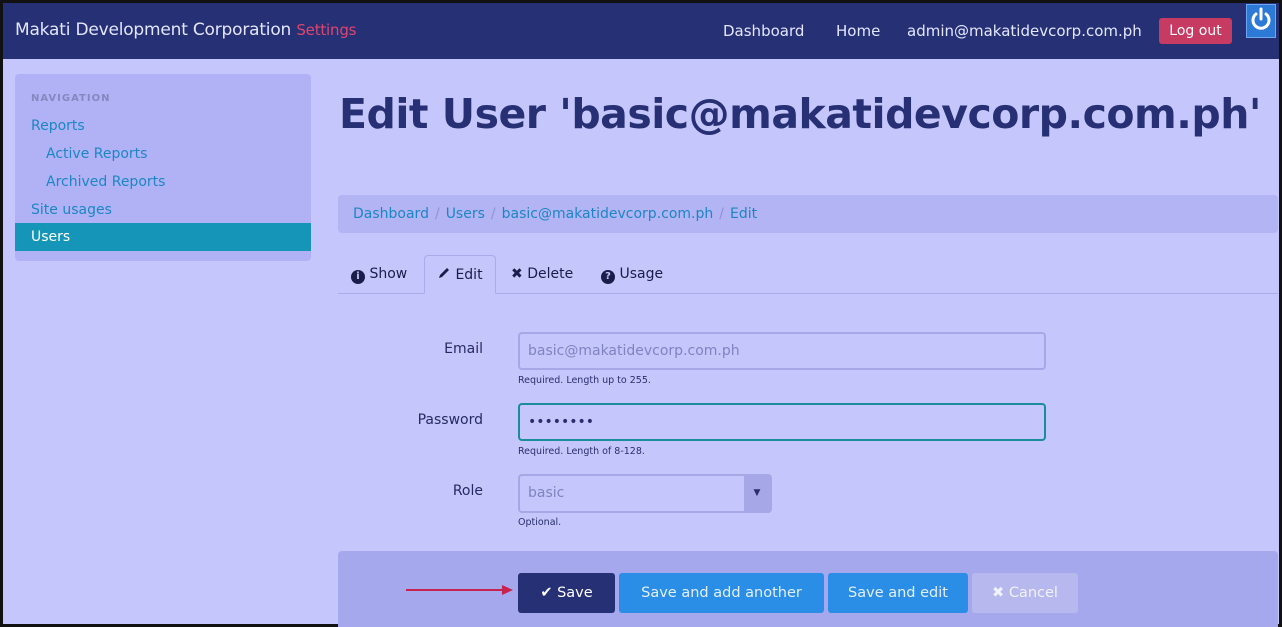 The height and width of the screenshot is (627, 1282). What do you see at coordinates (608, 214) in the screenshot?
I see `breadcrumb-user: basic@makatidevcorp.com.ph` at bounding box center [608, 214].